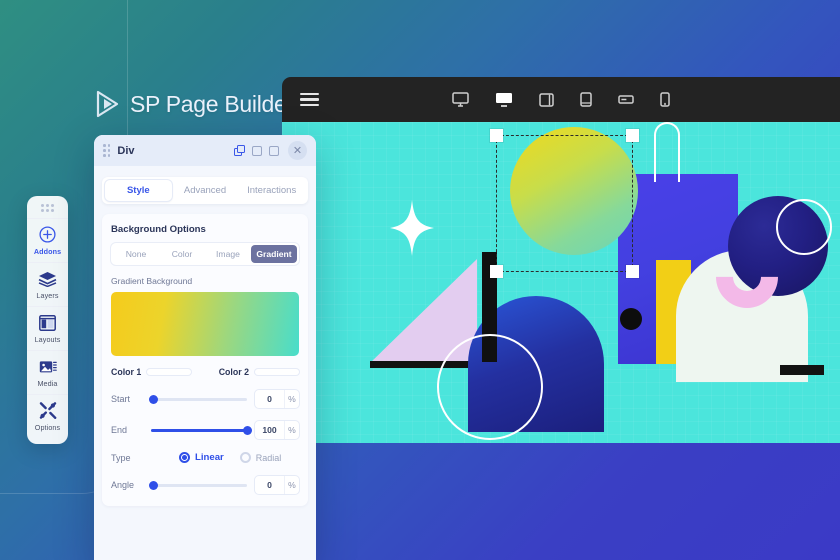  Describe the element at coordinates (277, 485) in the screenshot. I see `angle-value-input: 0 %` at that location.